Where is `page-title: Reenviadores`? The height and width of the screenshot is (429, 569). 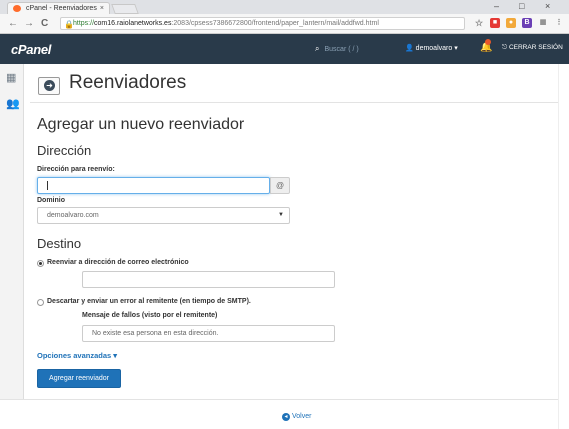
page-title: Reenviadores is located at coordinates (128, 82).